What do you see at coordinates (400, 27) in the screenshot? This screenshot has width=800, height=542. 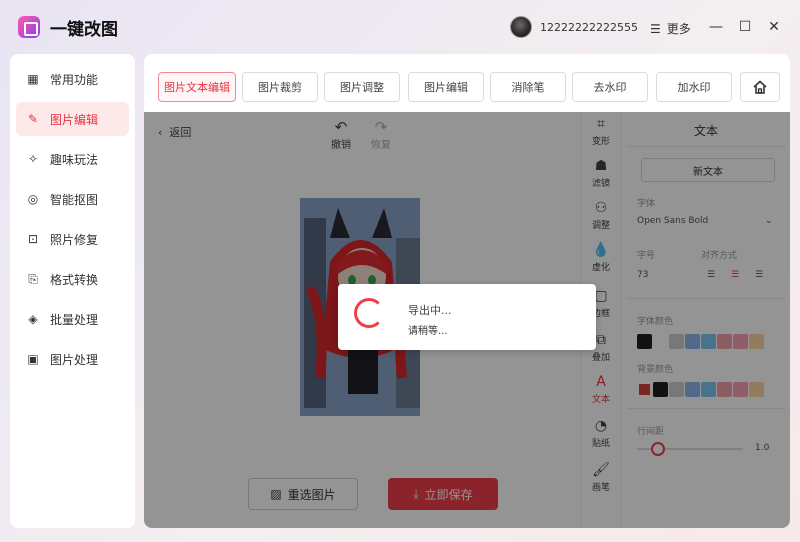 I see `title-bar: 一键改图 12222222222555 ☰ 更多 — ☐ ✕` at bounding box center [400, 27].